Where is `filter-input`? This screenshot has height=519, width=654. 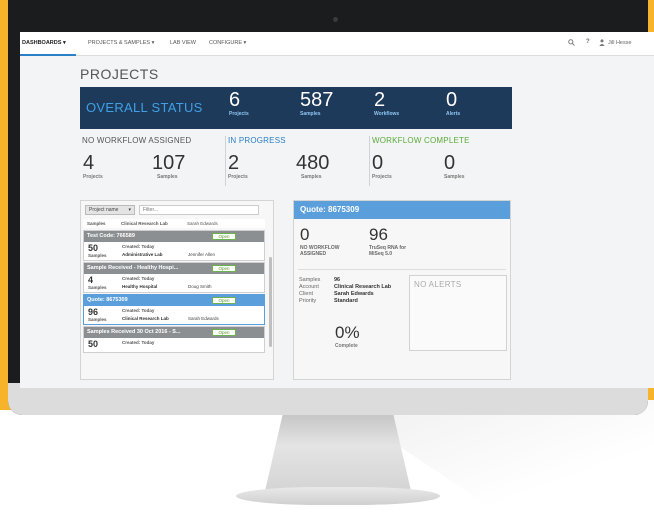 filter-input is located at coordinates (199, 210).